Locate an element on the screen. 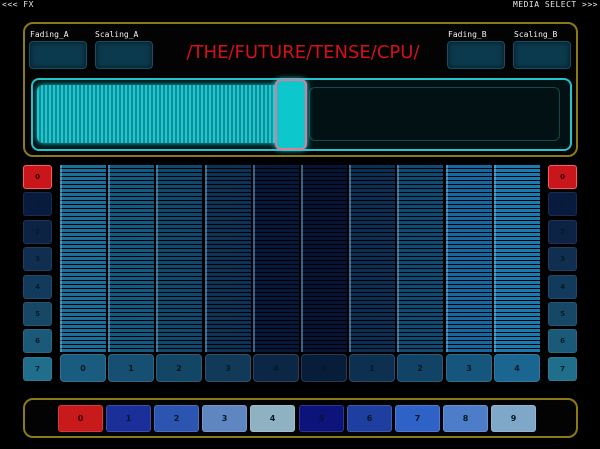 The image size is (600, 449). channel-select-button-5: 0 is located at coordinates (324, 368).